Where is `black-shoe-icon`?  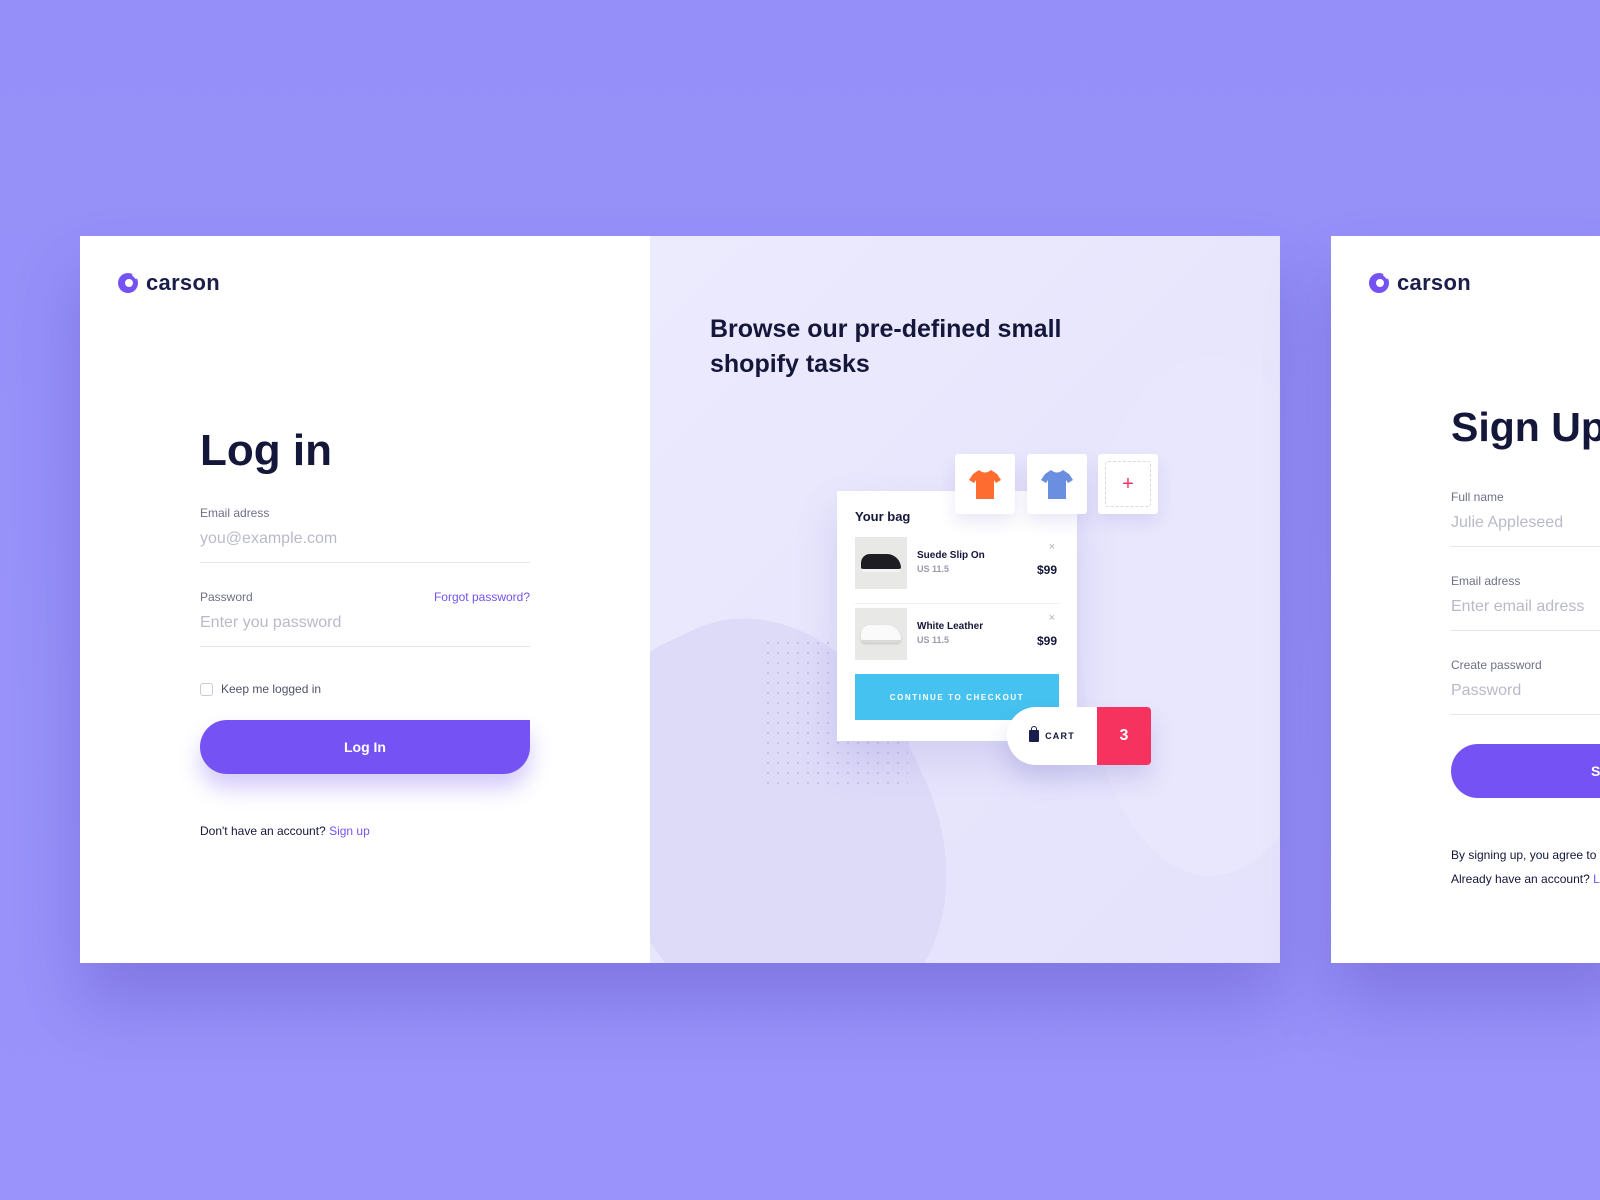
black-shoe-icon is located at coordinates (881, 563).